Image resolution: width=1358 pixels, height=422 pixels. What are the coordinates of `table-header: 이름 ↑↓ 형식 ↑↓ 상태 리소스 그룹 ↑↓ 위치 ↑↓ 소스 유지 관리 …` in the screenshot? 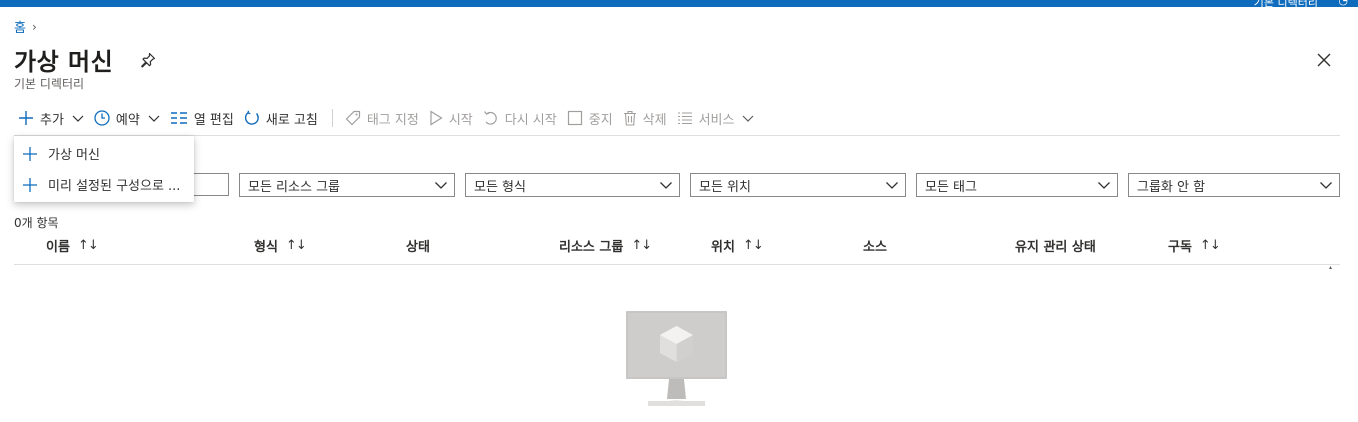 It's located at (677, 247).